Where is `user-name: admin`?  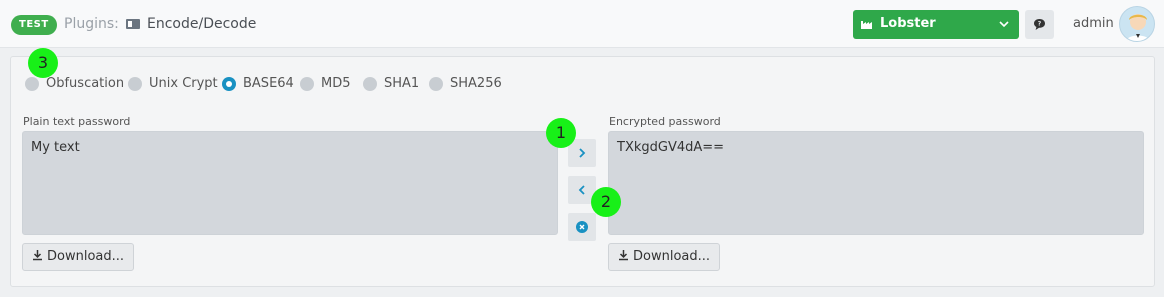
user-name: admin is located at coordinates (1093, 23).